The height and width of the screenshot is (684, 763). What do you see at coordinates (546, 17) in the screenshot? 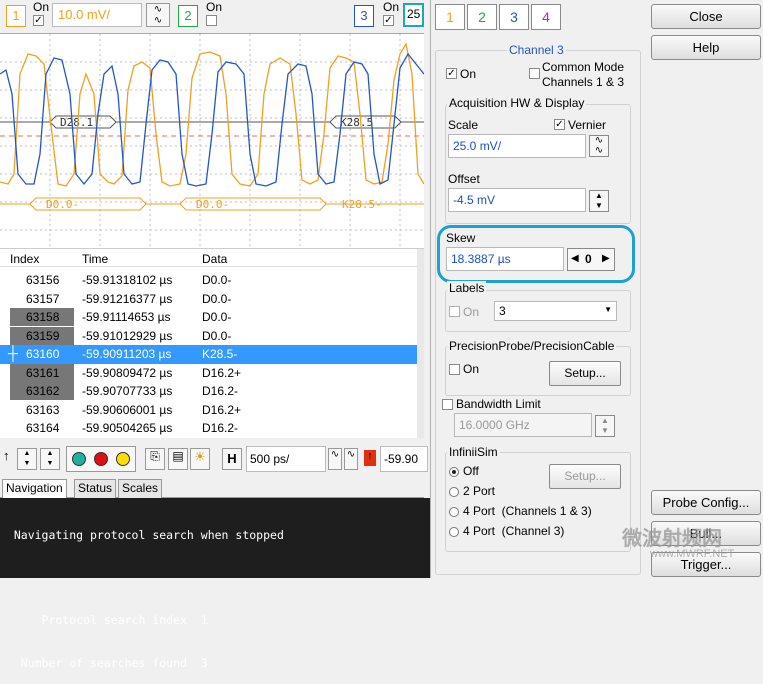
I see `tab-channel-4: 4` at bounding box center [546, 17].